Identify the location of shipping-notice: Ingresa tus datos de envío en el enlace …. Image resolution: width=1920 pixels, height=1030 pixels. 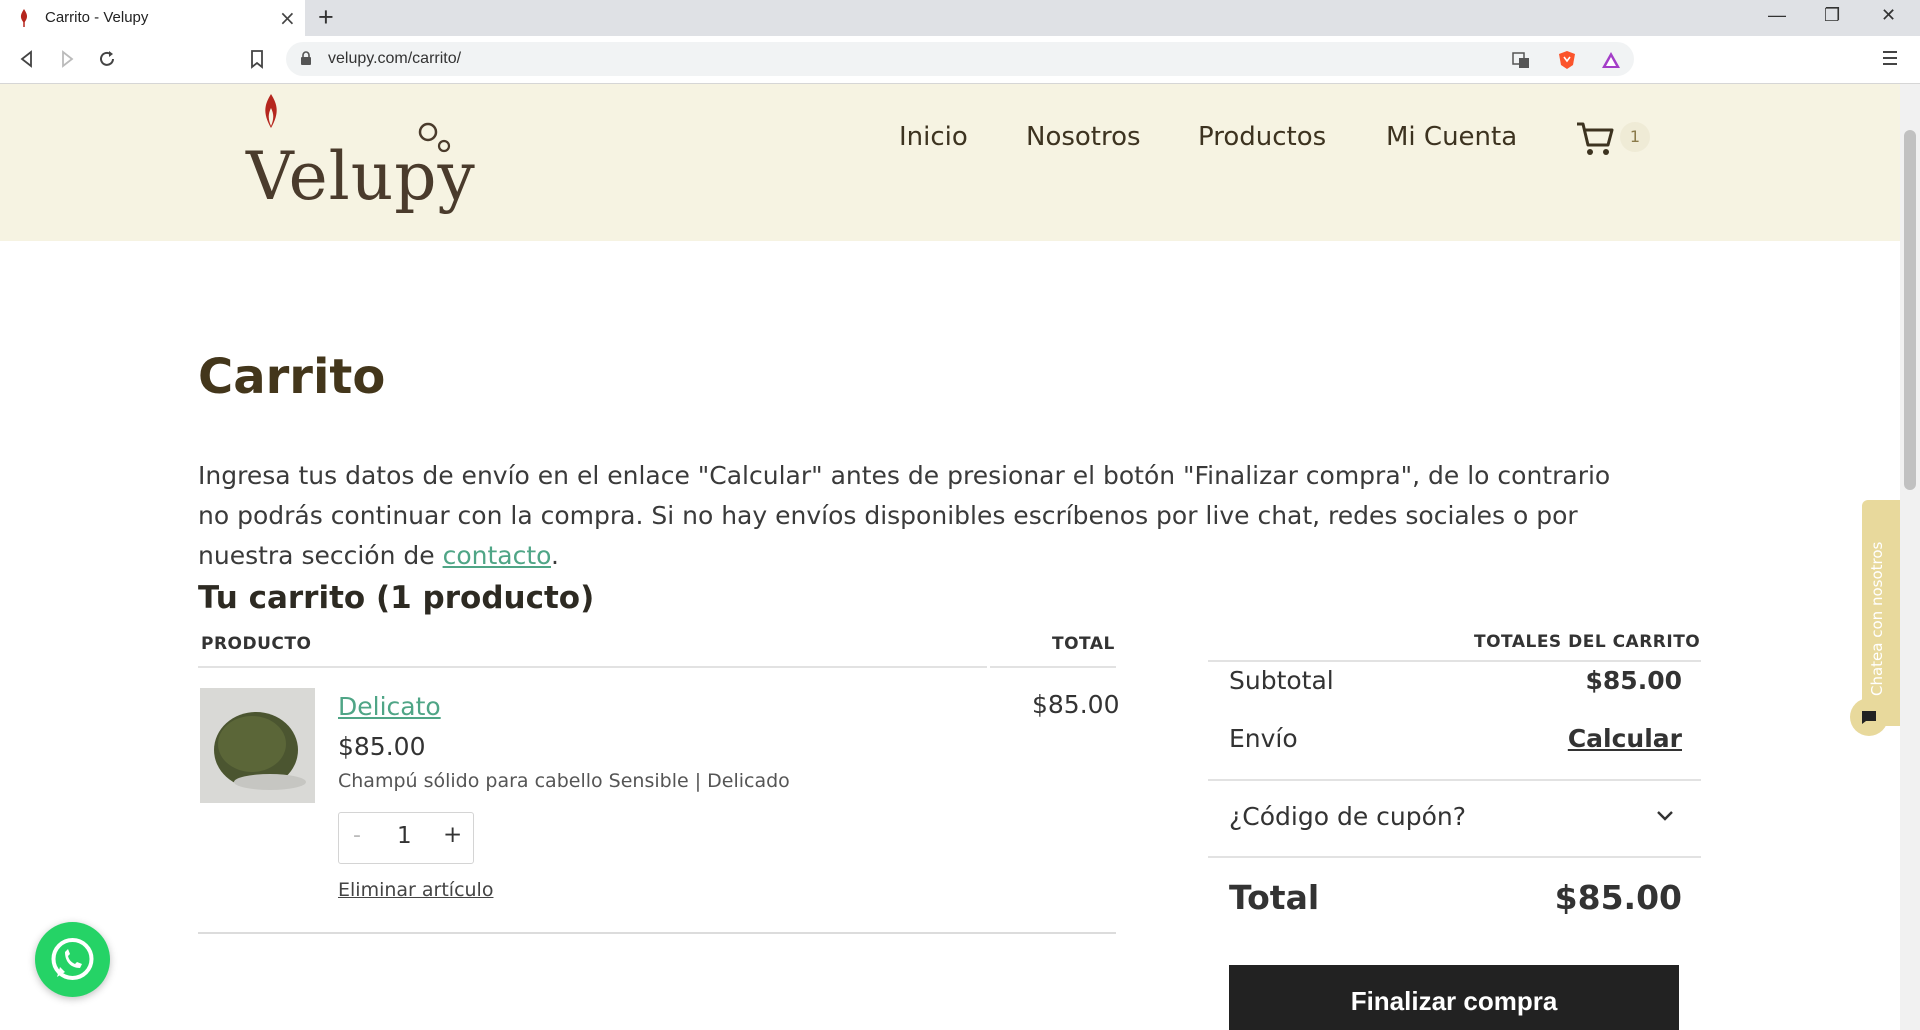
(918, 516).